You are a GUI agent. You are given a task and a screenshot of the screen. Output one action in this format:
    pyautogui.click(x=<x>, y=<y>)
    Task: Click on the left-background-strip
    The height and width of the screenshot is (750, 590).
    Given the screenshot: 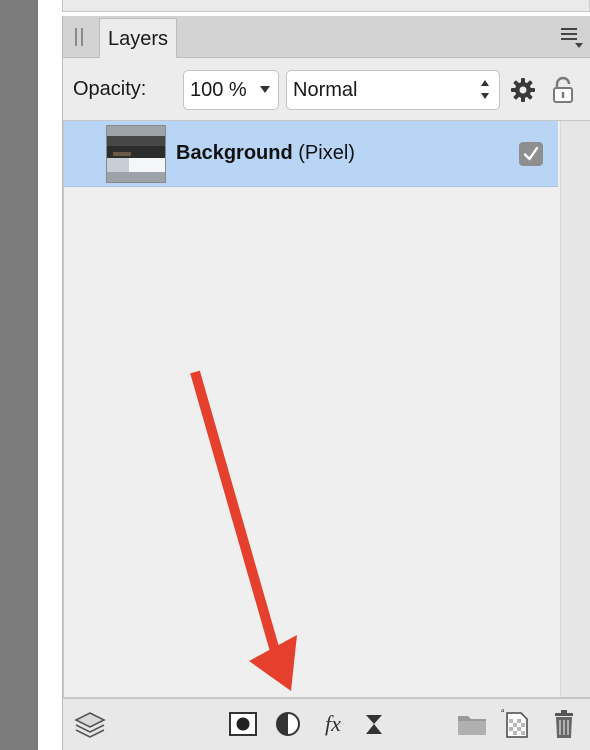 What is the action you would take?
    pyautogui.click(x=19, y=375)
    